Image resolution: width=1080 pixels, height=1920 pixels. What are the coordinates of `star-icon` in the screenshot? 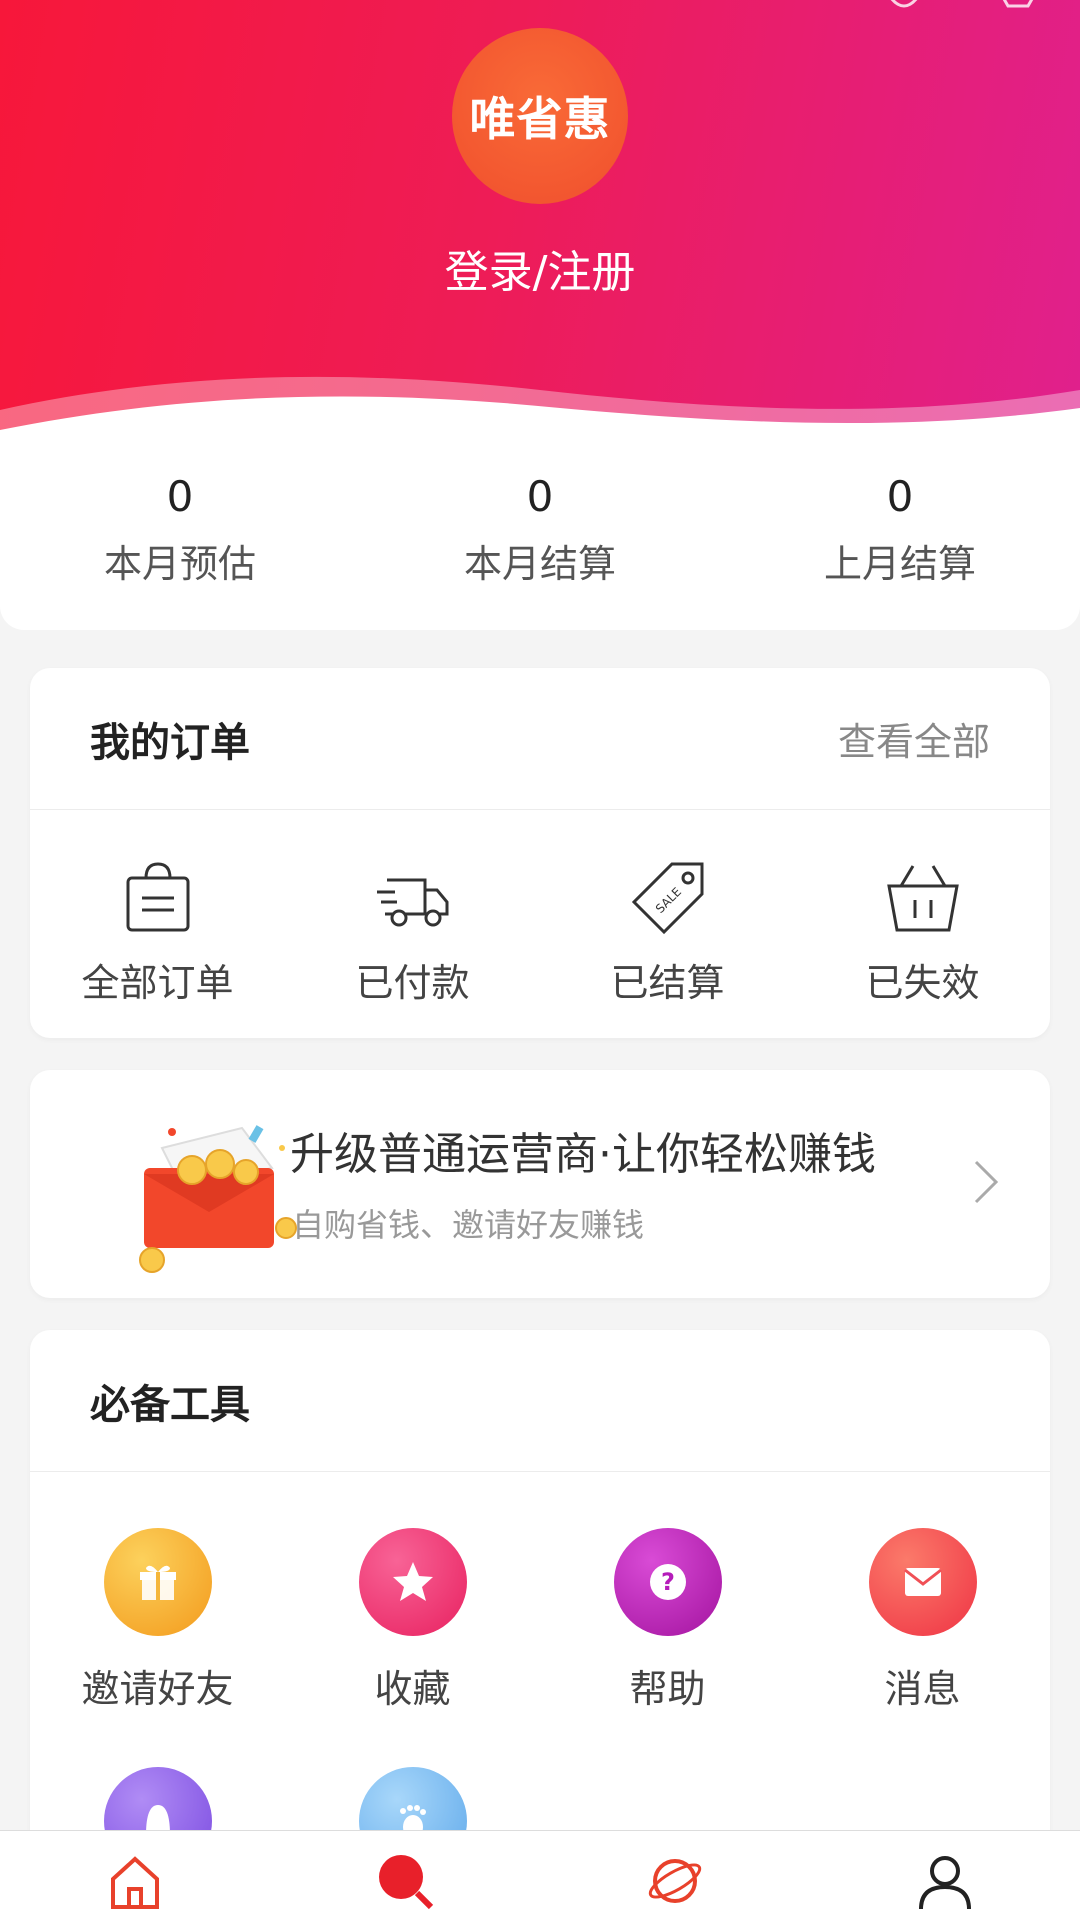 It's located at (412, 1581).